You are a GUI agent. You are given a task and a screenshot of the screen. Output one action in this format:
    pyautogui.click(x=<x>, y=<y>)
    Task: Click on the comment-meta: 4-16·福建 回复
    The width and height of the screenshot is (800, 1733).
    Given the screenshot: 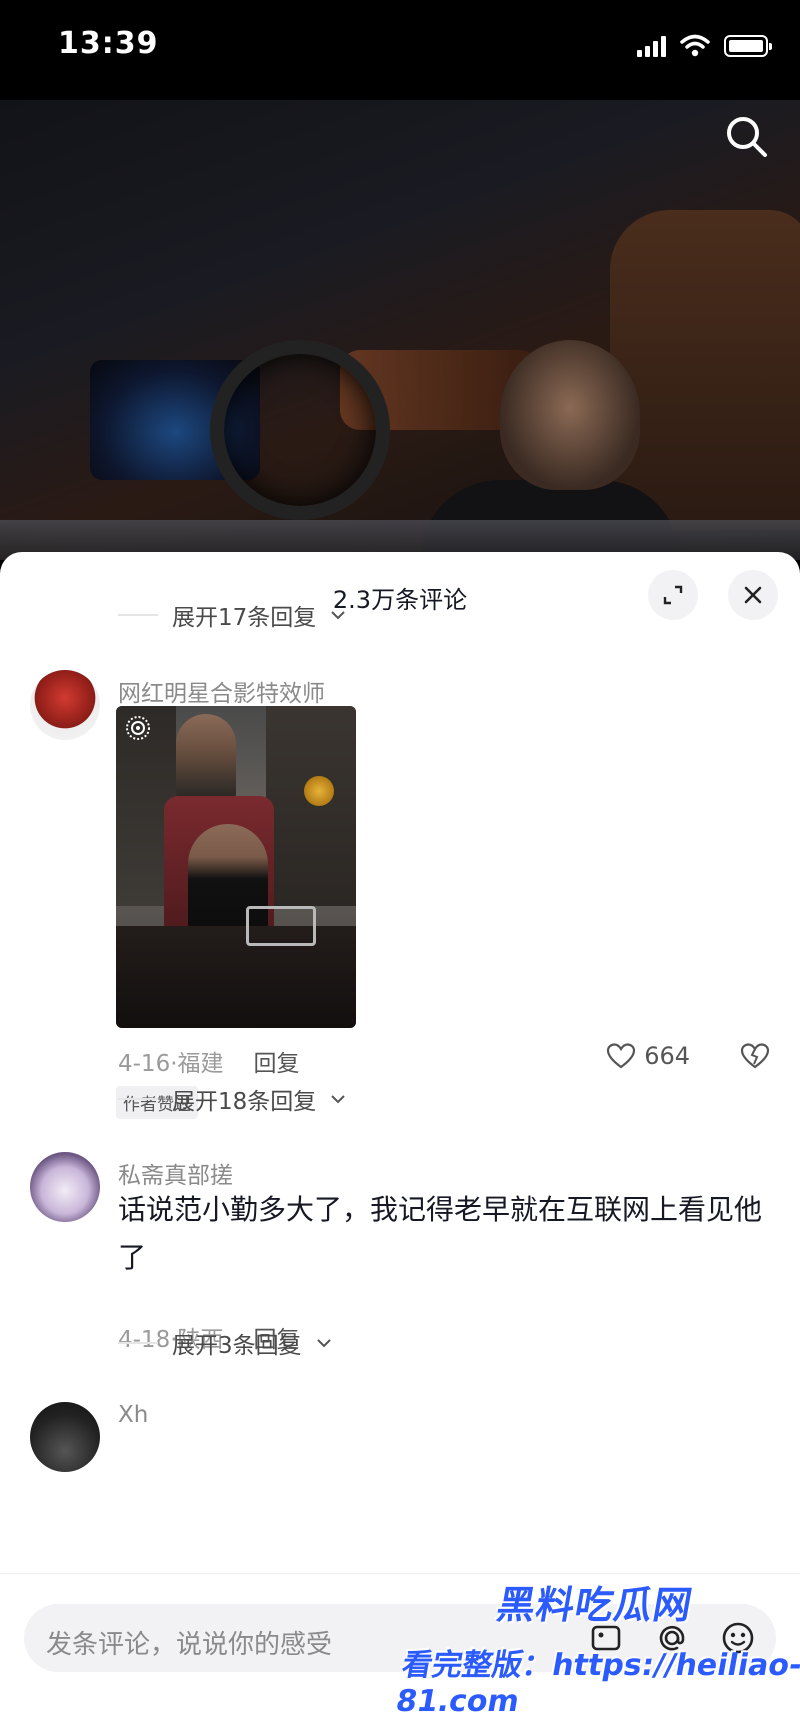 What is the action you would take?
    pyautogui.click(x=209, y=1061)
    